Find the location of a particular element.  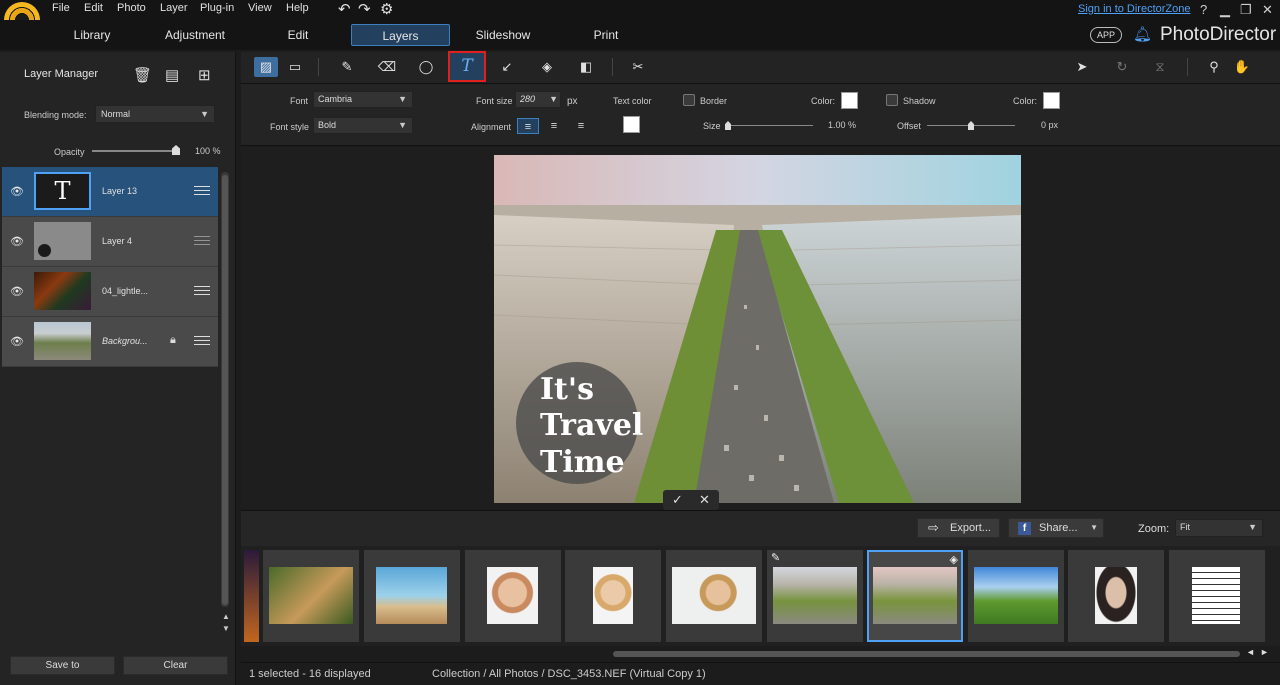

app-badge: APP is located at coordinates (1106, 35).